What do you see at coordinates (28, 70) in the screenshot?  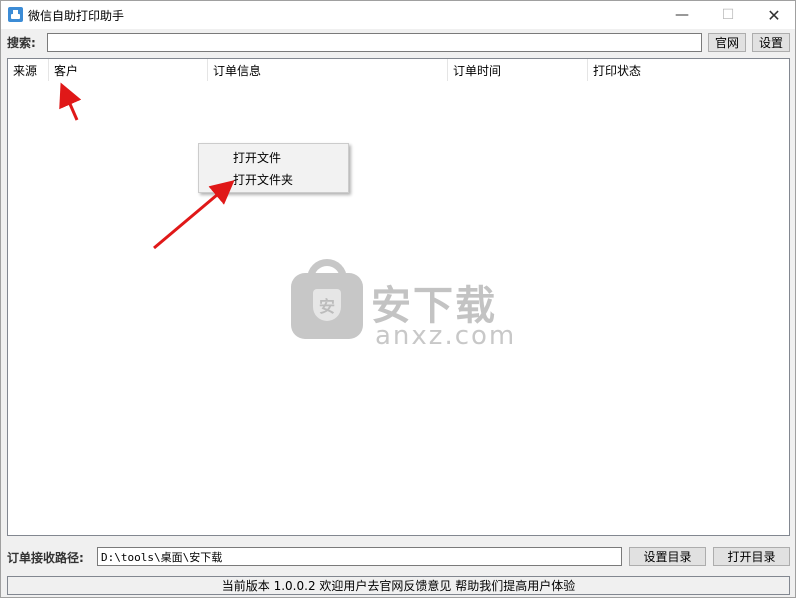 I see `column-header-source: 来源` at bounding box center [28, 70].